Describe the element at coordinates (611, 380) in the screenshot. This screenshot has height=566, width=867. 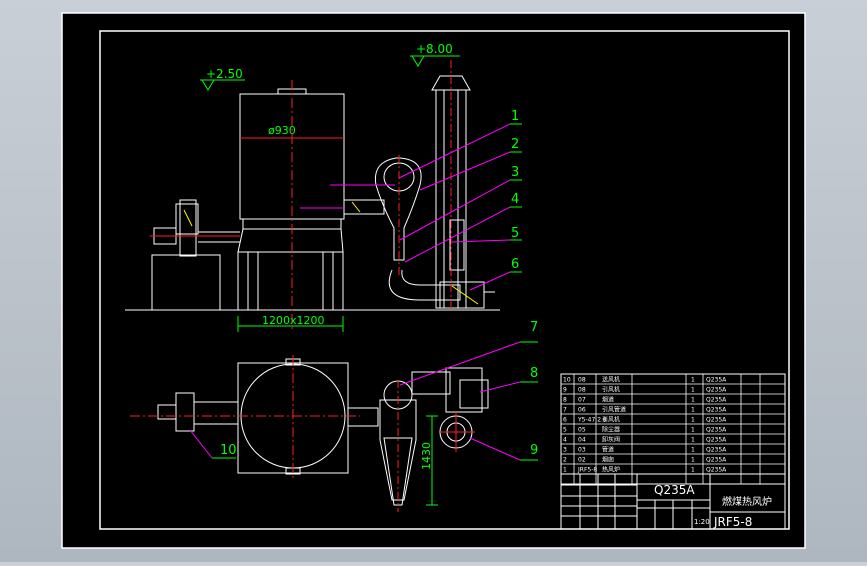
I see `parts-list-cell: 送风机` at that location.